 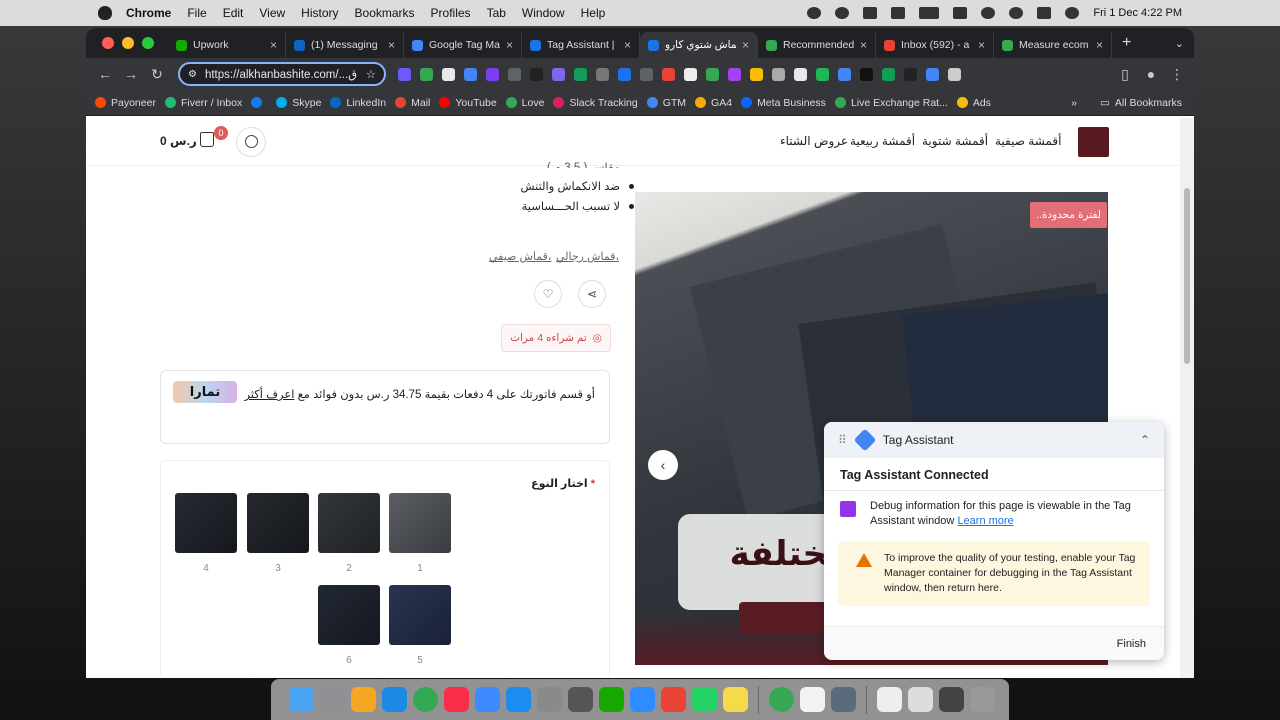 I want to click on quicktime-icon, so click(x=580, y=699).